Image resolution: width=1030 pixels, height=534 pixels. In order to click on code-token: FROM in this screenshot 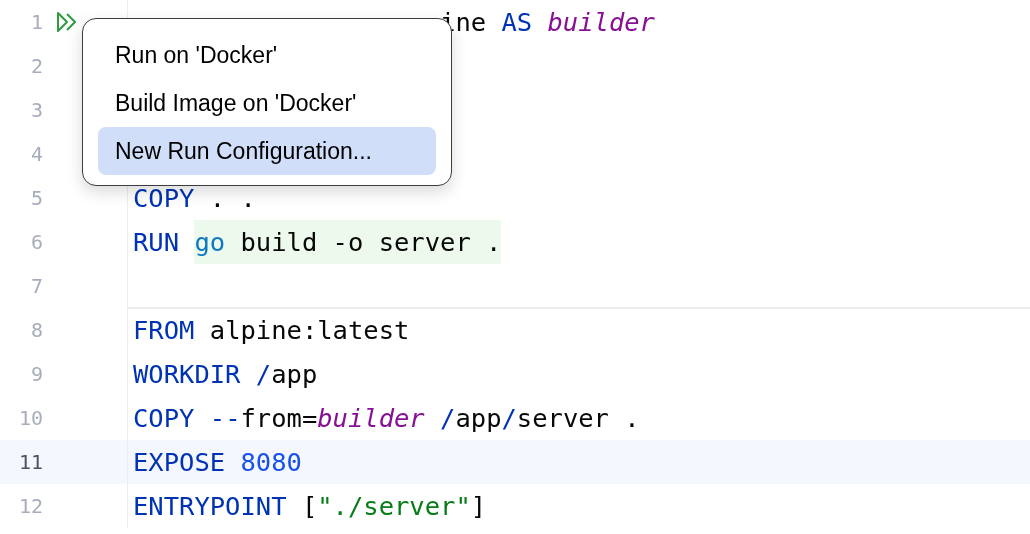, I will do `click(164, 330)`.